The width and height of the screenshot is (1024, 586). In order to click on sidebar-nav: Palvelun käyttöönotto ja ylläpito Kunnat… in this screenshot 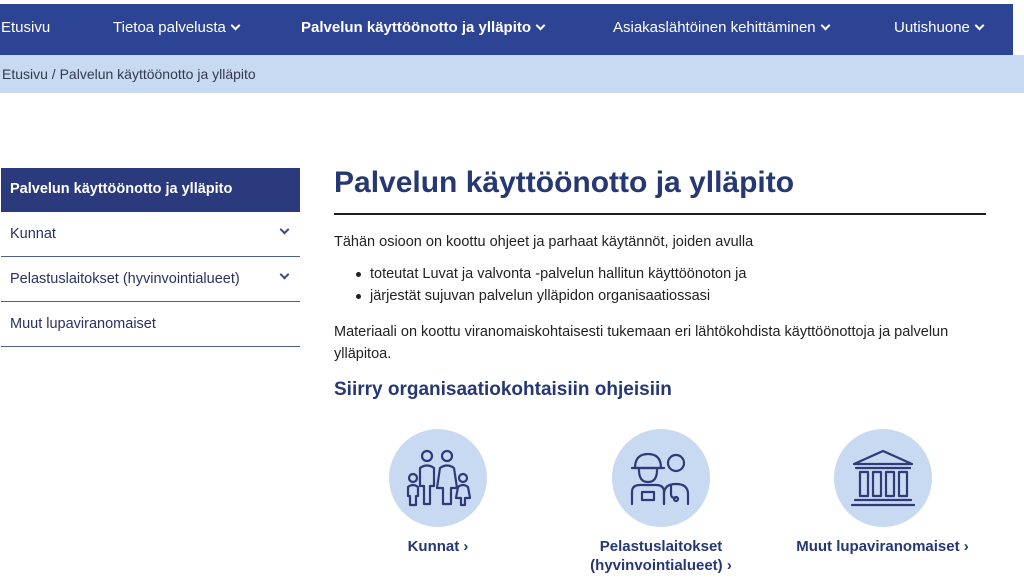, I will do `click(150, 257)`.